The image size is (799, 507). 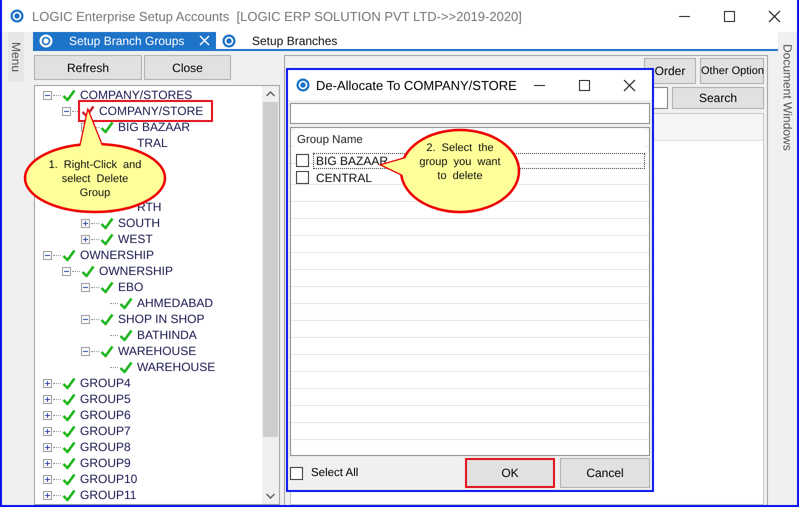 I want to click on menu-panel-tab: Menu, so click(x=16, y=57).